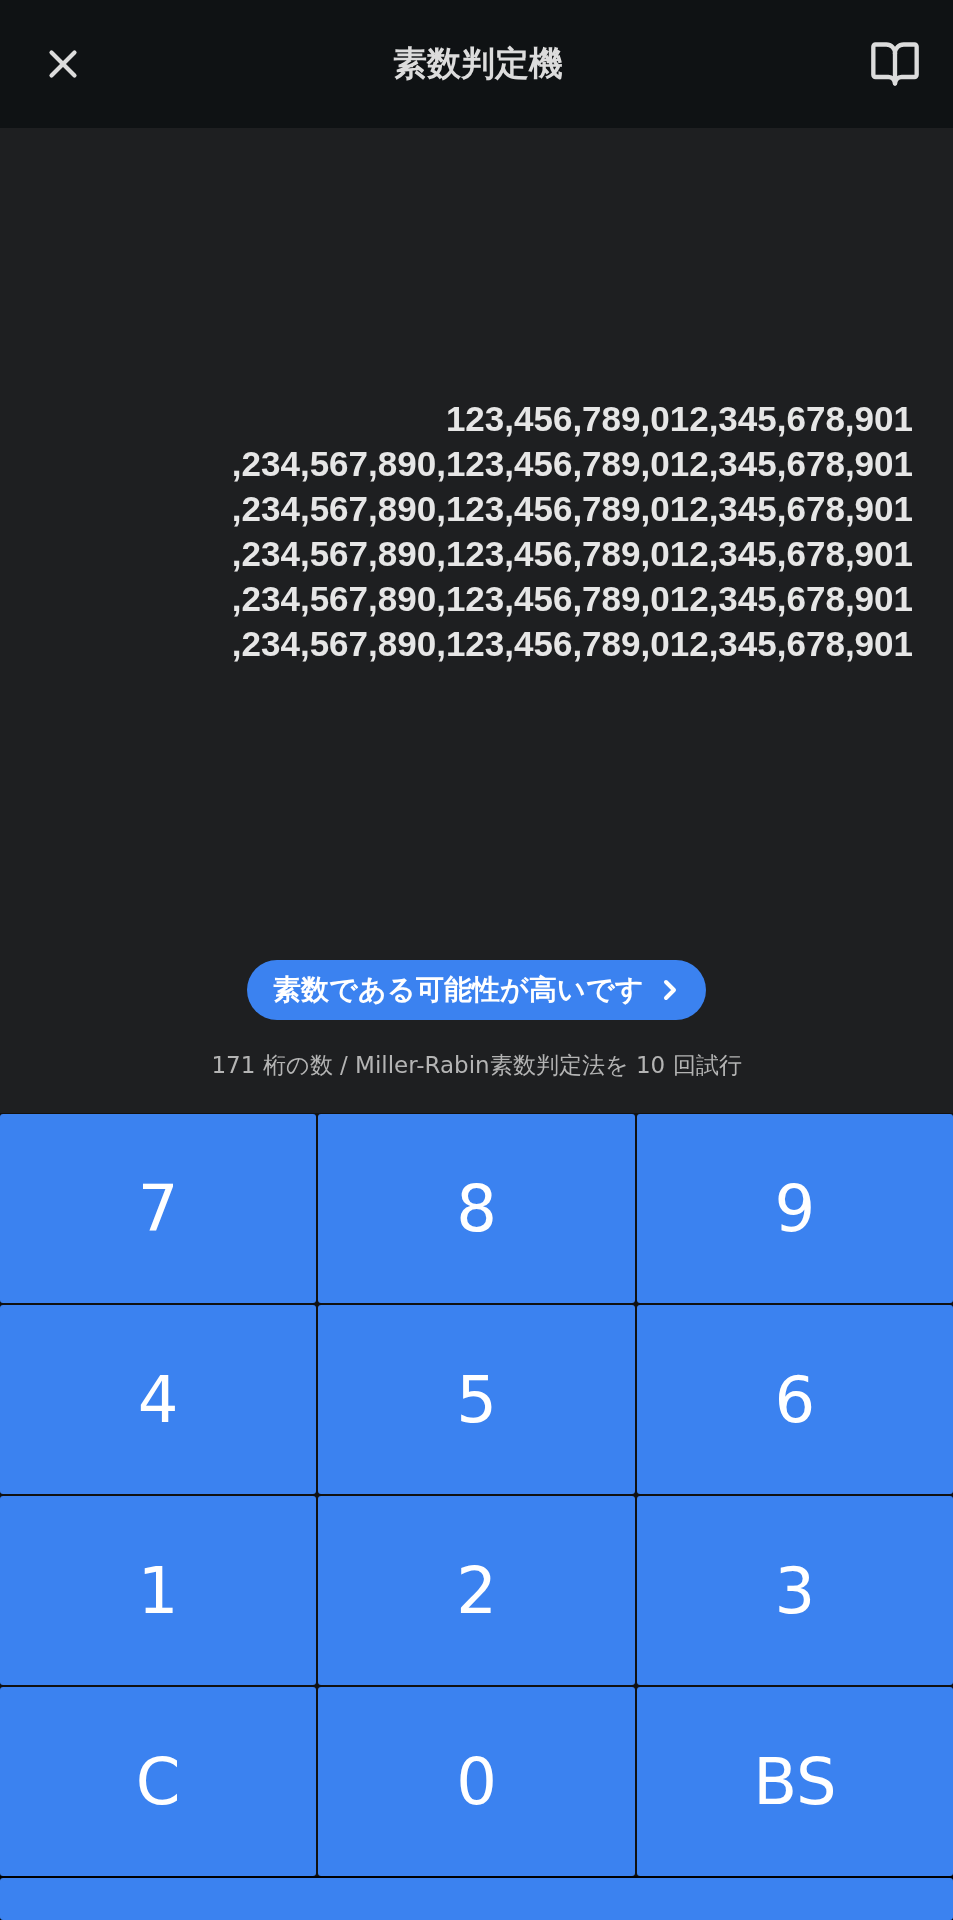  I want to click on test-caption: 171 桁の数 / Miller-Rabin素数判定法を 10 回試行, so click(476, 1065).